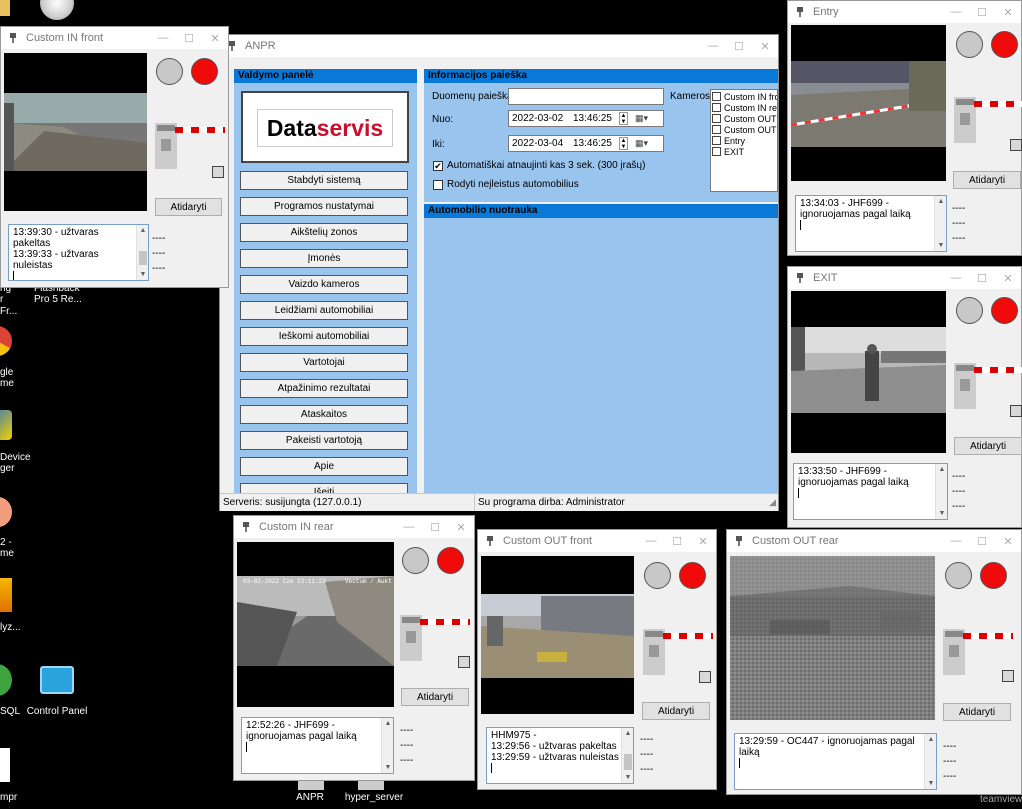 The image size is (1022, 809). What do you see at coordinates (114, 38) in the screenshot?
I see `titlebar: Custom IN front — ☐ ✕` at bounding box center [114, 38].